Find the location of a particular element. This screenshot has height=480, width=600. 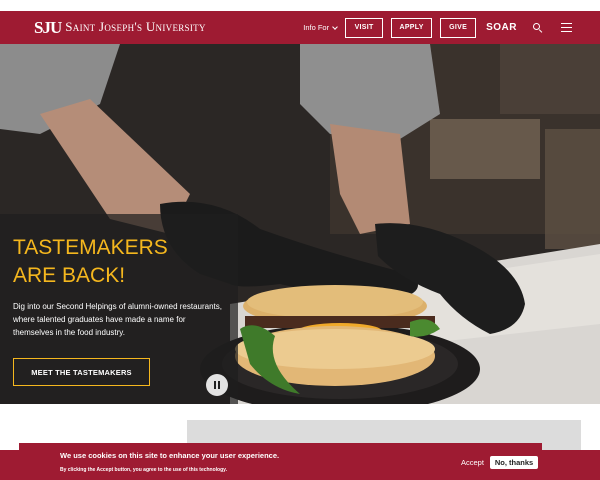

soar-link: SOAR is located at coordinates (501, 27).